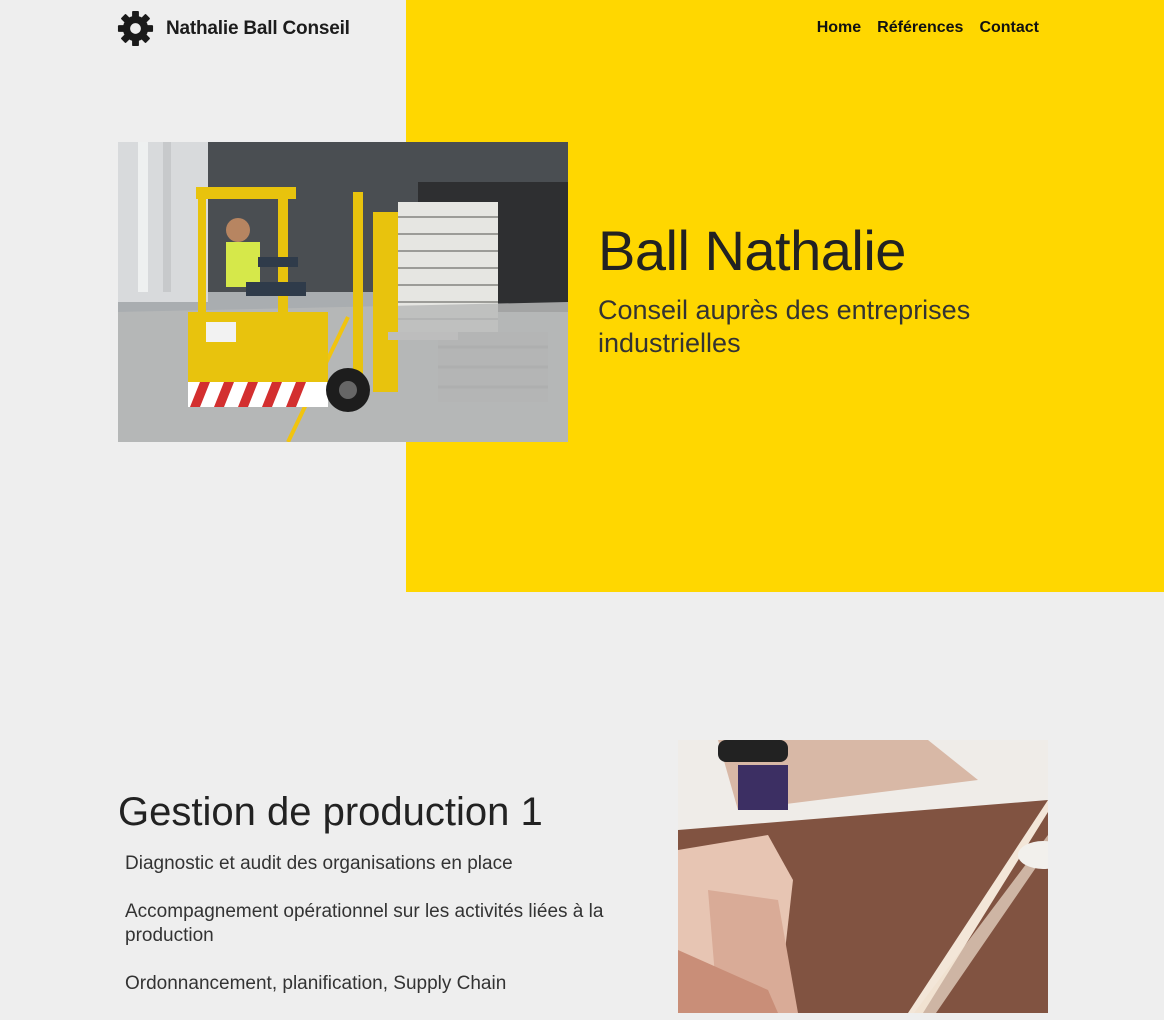 Image resolution: width=1164 pixels, height=1020 pixels. What do you see at coordinates (330, 812) in the screenshot?
I see `section-title: Gestion de production 1` at bounding box center [330, 812].